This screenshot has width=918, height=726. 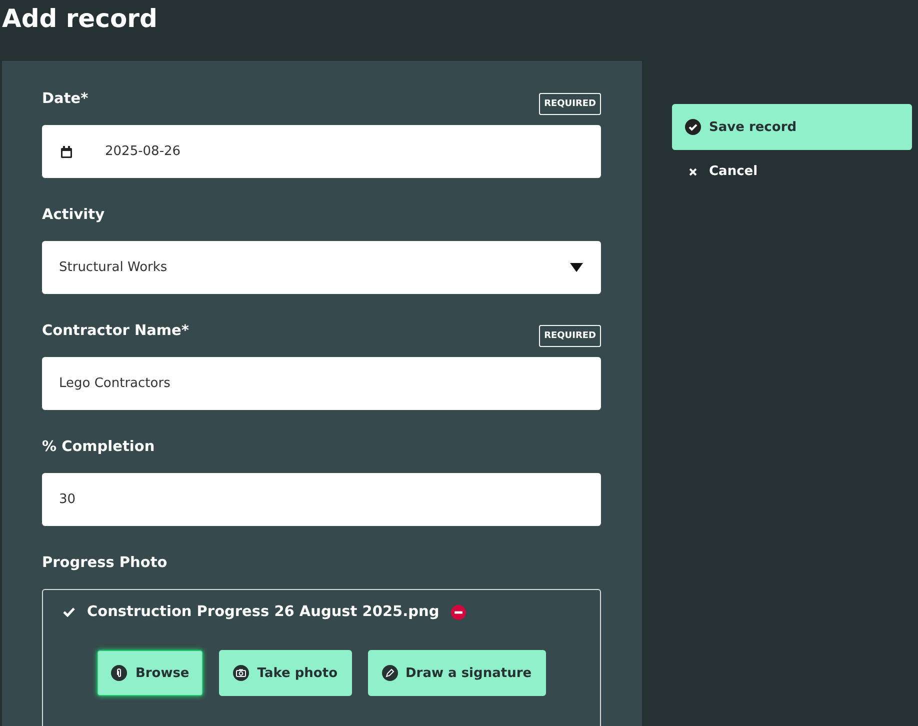 What do you see at coordinates (263, 612) in the screenshot?
I see `file-name: Construction Progress 26 August 2025.png` at bounding box center [263, 612].